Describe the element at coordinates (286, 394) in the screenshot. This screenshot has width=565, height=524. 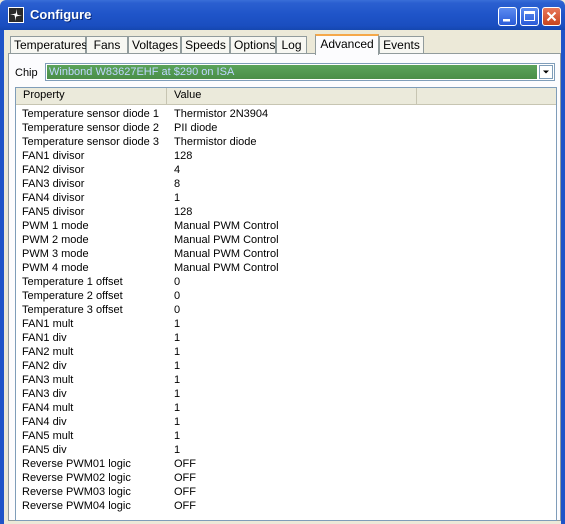
I see `list-item: FAN3 div 1` at that location.